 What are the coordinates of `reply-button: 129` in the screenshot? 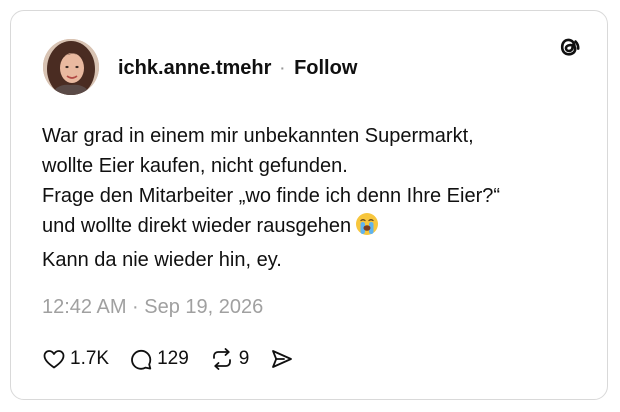 It's located at (159, 359).